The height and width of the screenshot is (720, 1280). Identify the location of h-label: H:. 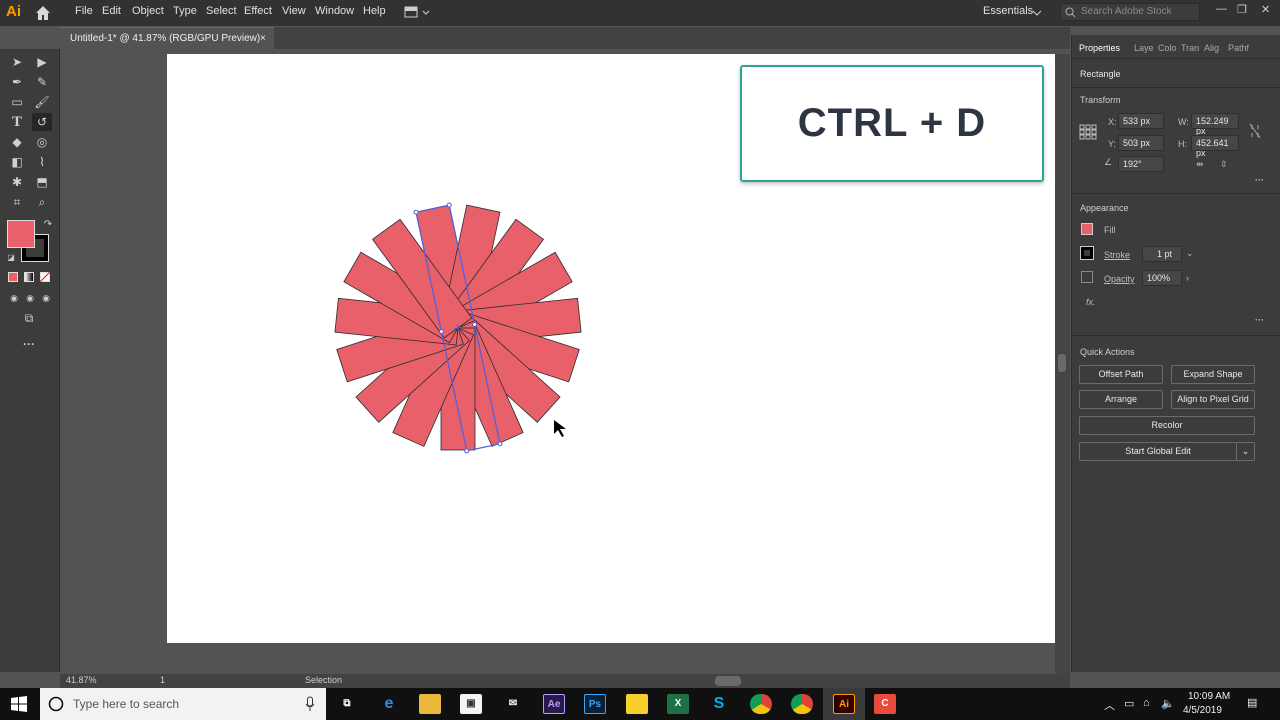
(1182, 144).